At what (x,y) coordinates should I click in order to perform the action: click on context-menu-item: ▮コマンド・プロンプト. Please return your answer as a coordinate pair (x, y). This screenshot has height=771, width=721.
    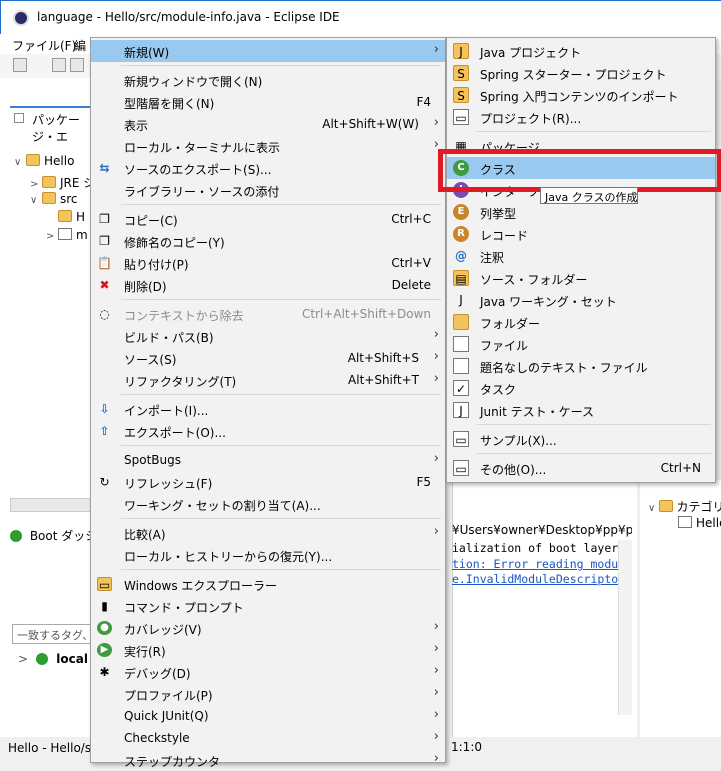
    Looking at the image, I should click on (268, 606).